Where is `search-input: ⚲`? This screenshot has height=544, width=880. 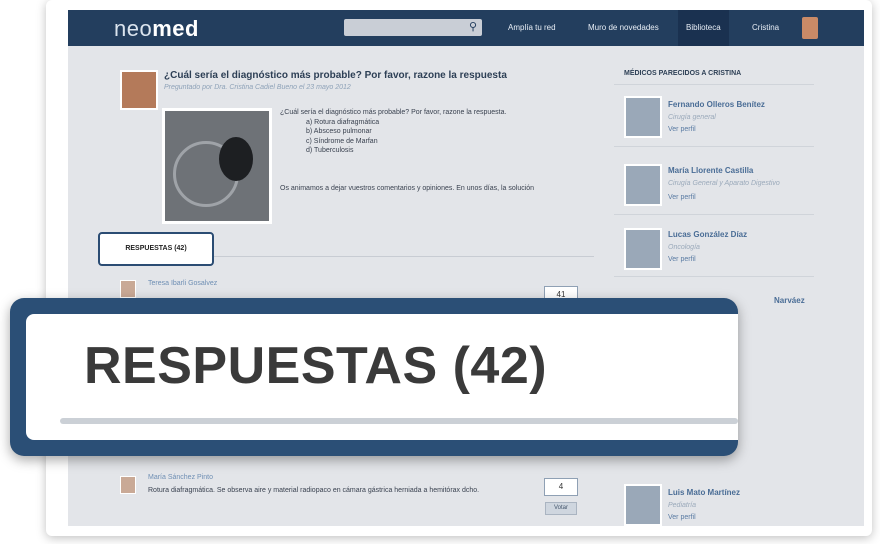
search-input: ⚲ is located at coordinates (413, 27).